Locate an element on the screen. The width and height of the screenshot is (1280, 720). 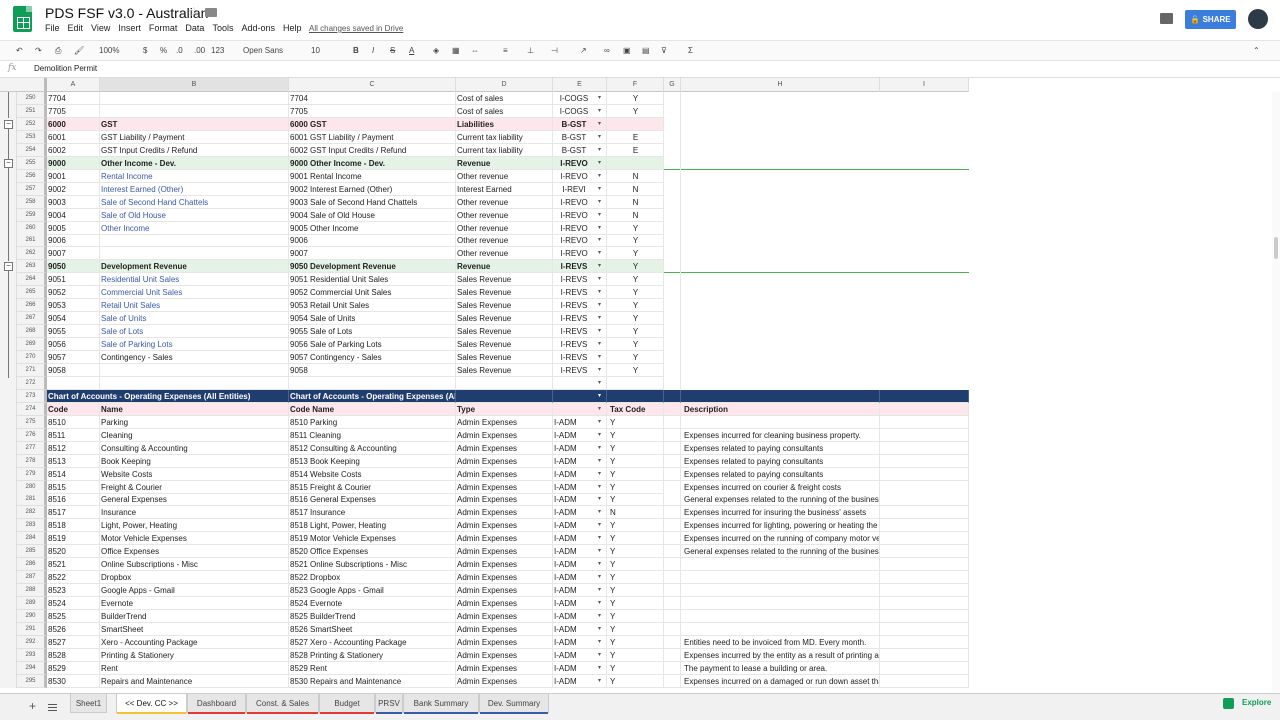
formula-input: Demolition Permit is located at coordinates (65, 68).